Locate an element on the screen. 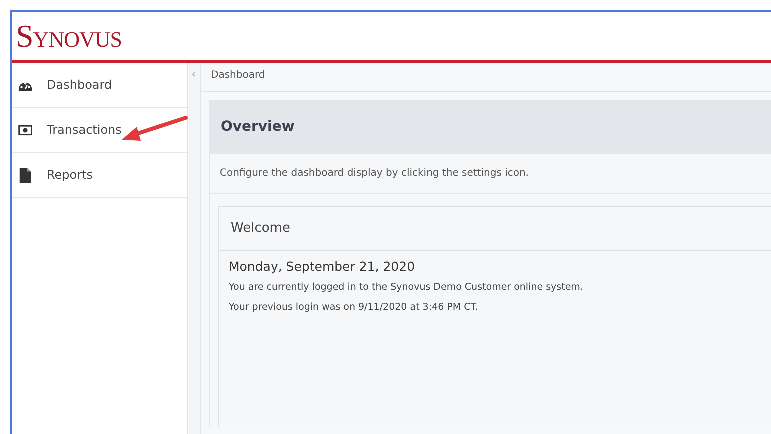  hint-text: Configure the dashboard display by clicking the settings icon. is located at coordinates (490, 174).